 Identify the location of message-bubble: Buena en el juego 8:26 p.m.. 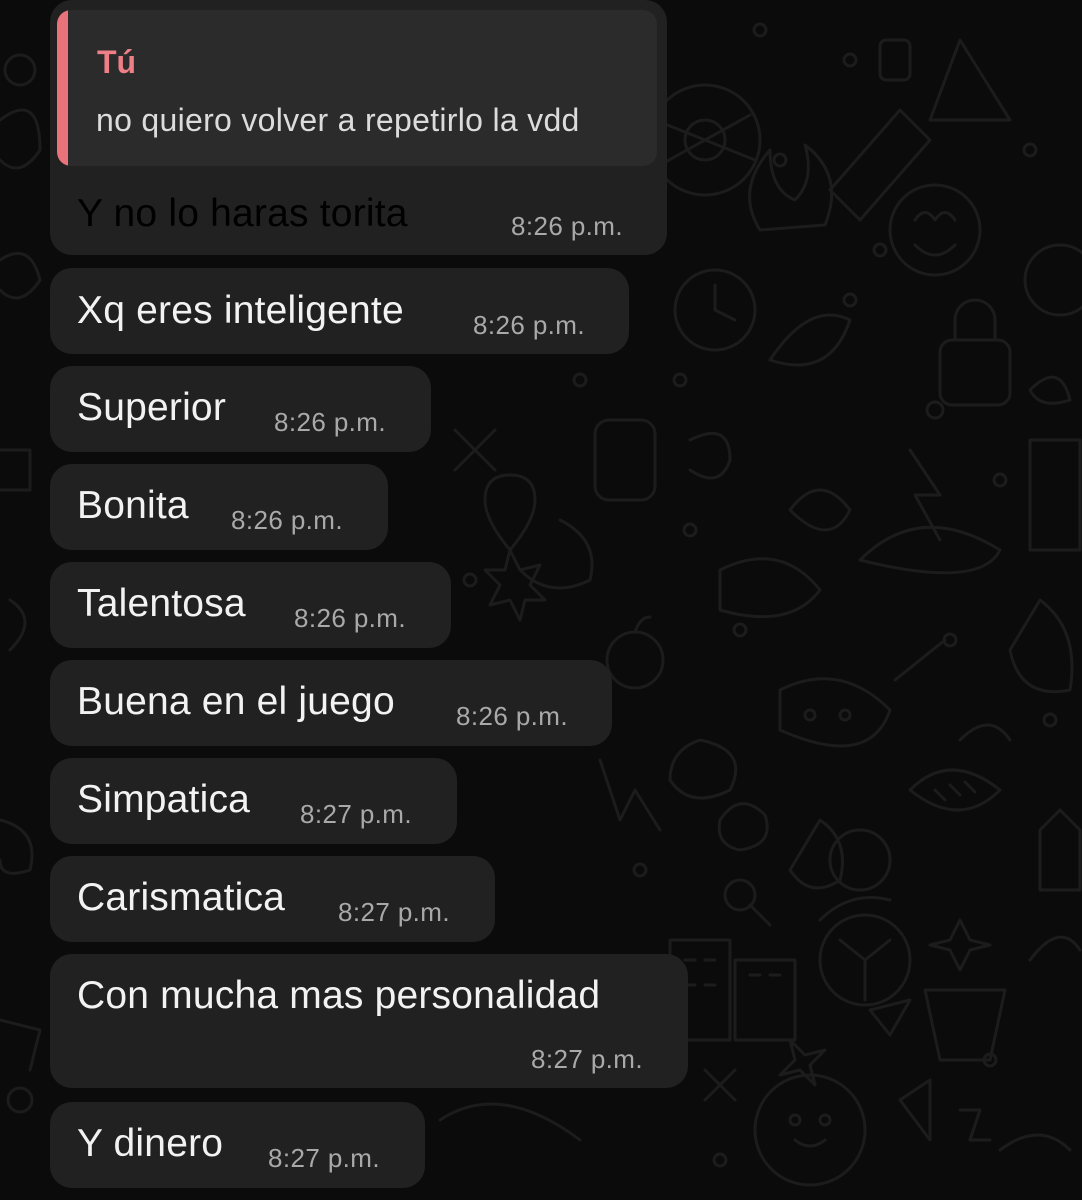
(331, 703).